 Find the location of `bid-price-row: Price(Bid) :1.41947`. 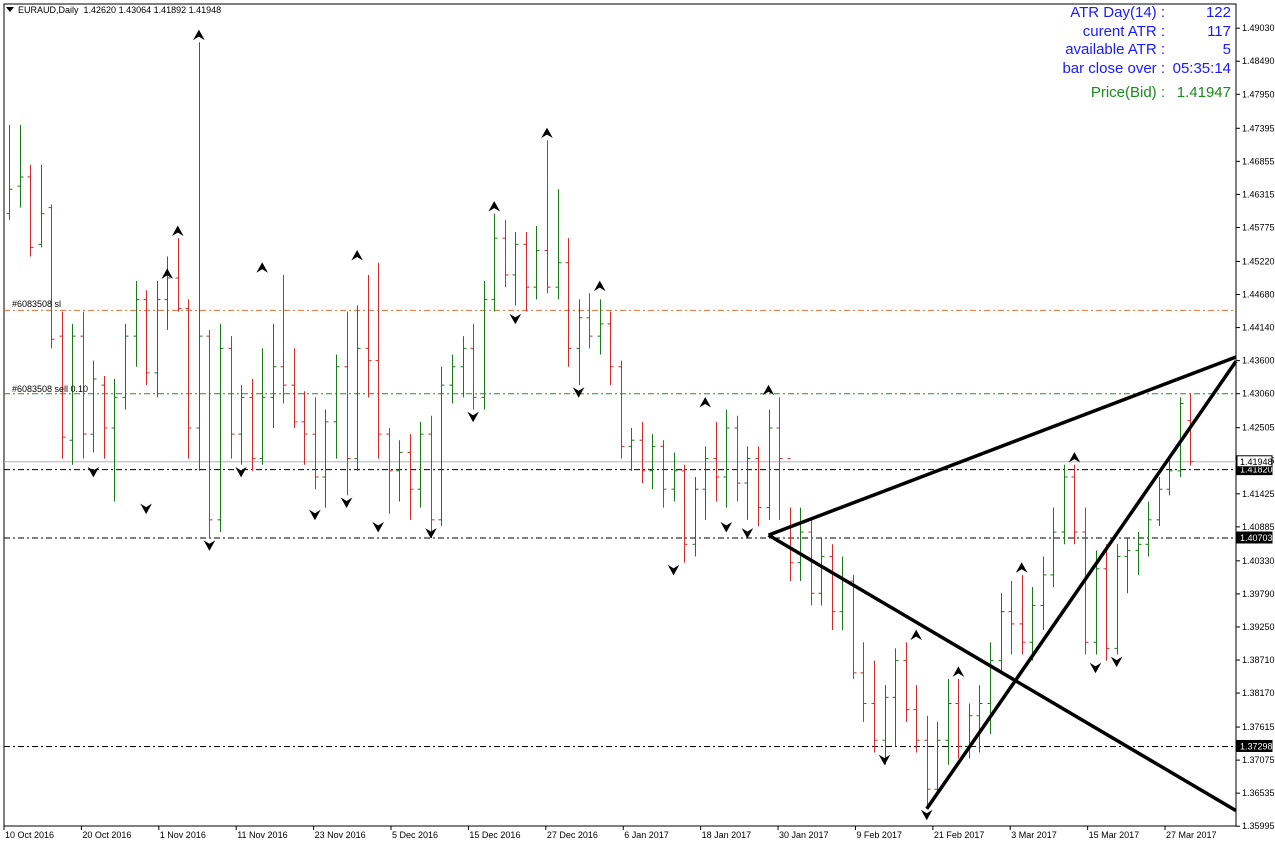

bid-price-row: Price(Bid) :1.41947 is located at coordinates (1160, 92).